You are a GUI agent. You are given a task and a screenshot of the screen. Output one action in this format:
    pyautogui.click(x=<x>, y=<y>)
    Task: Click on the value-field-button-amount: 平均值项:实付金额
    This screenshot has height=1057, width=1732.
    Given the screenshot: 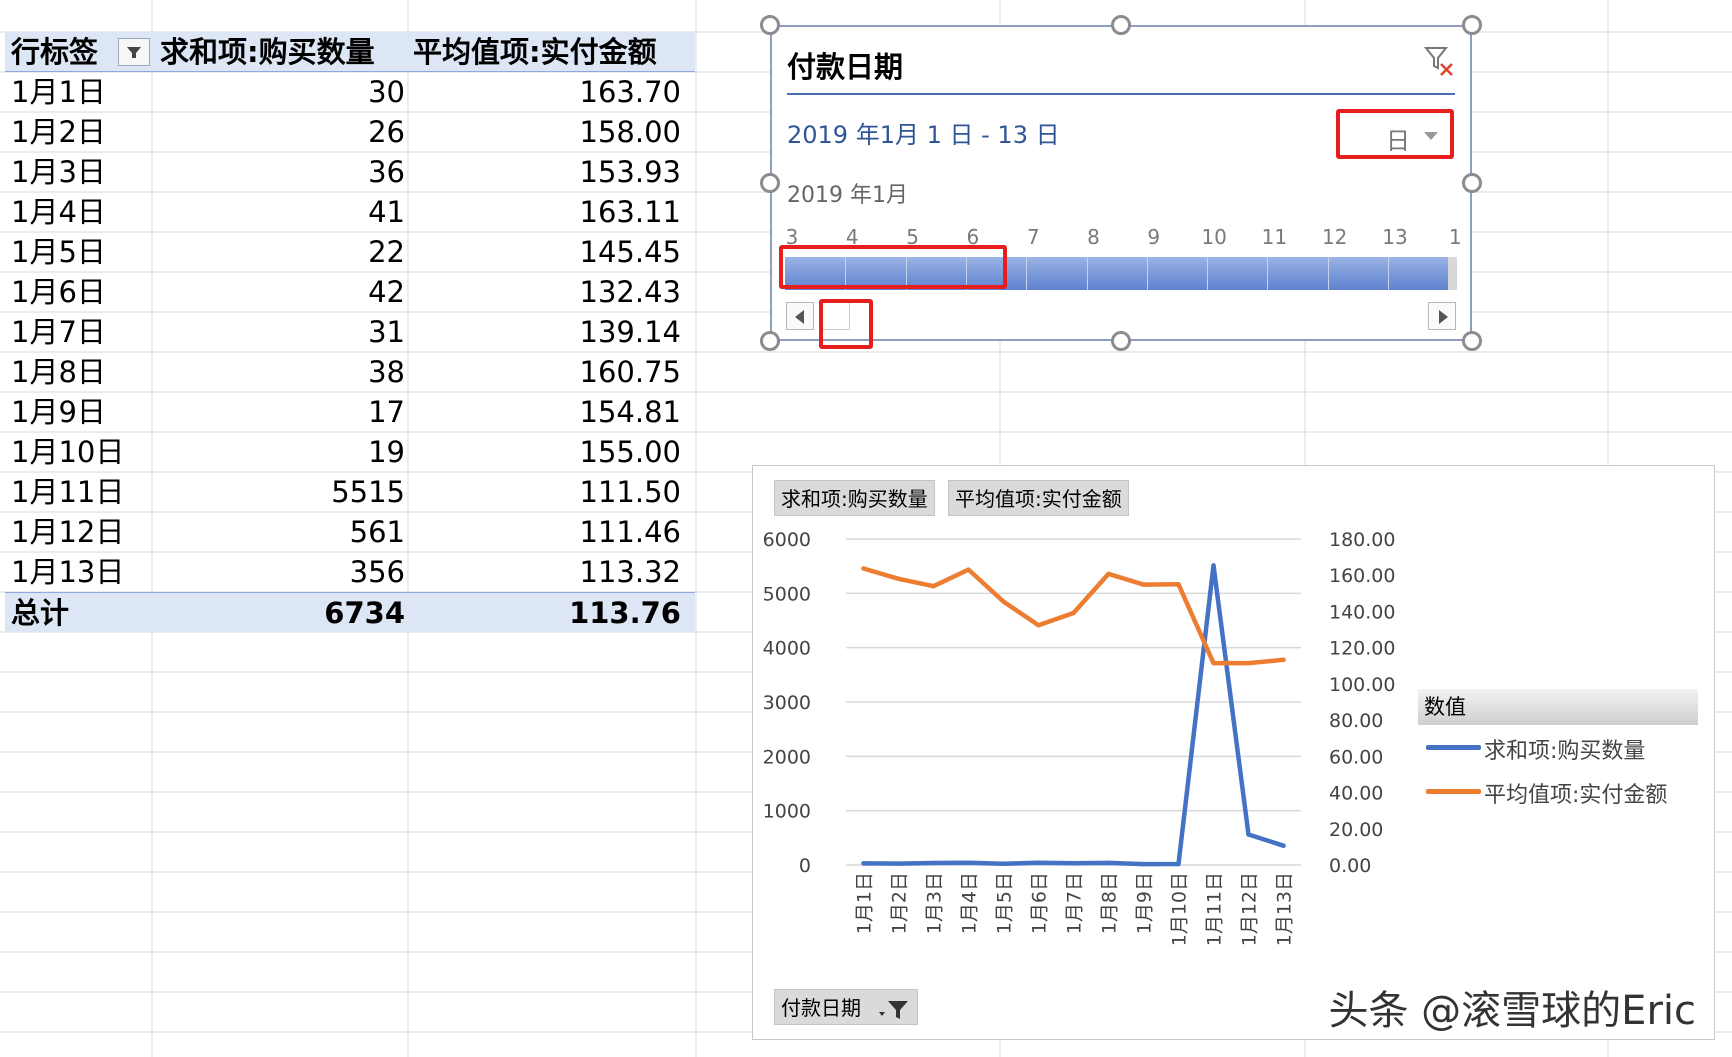 What is the action you would take?
    pyautogui.click(x=1038, y=498)
    